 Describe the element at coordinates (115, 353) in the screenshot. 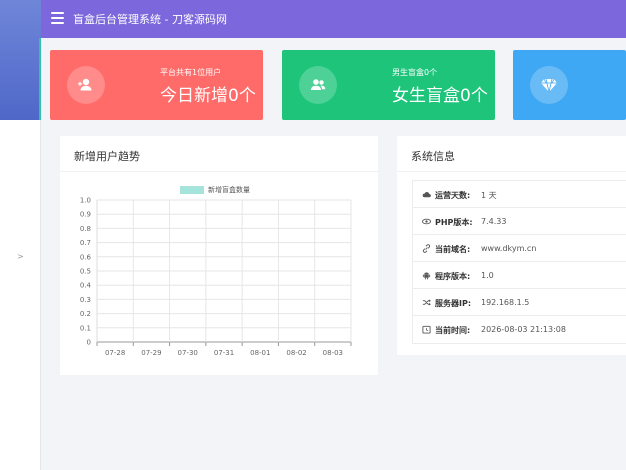

I see `chart-xtick-label: 07-28` at that location.